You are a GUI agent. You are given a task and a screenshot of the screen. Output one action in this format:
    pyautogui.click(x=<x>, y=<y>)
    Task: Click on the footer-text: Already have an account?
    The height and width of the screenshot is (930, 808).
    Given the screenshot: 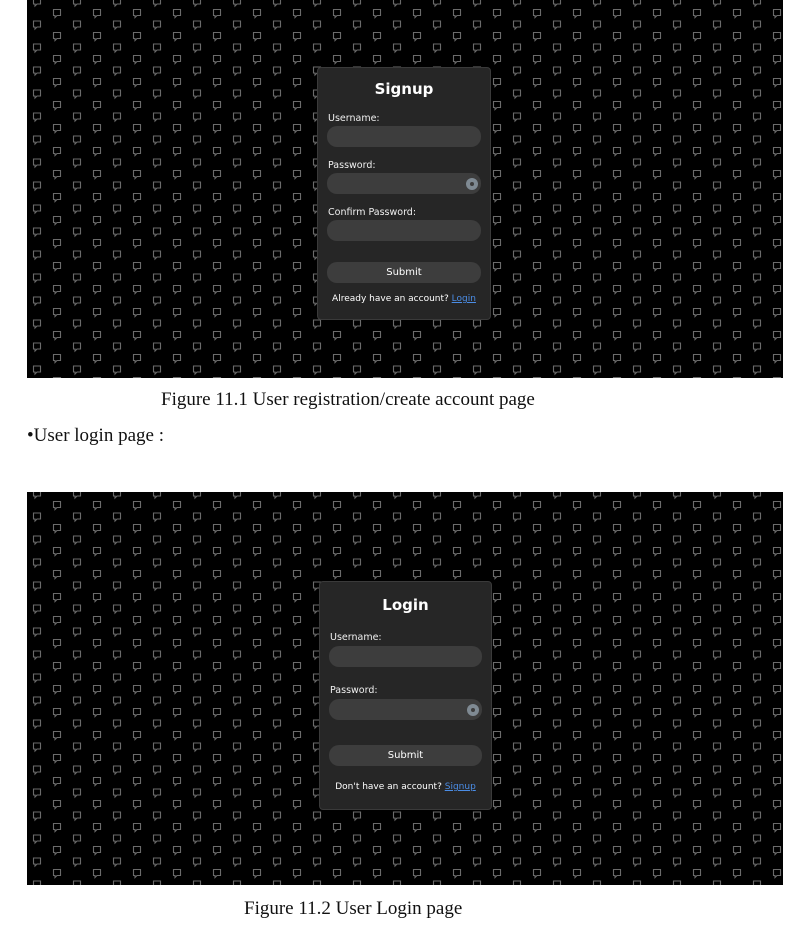 What is the action you would take?
    pyautogui.click(x=392, y=299)
    